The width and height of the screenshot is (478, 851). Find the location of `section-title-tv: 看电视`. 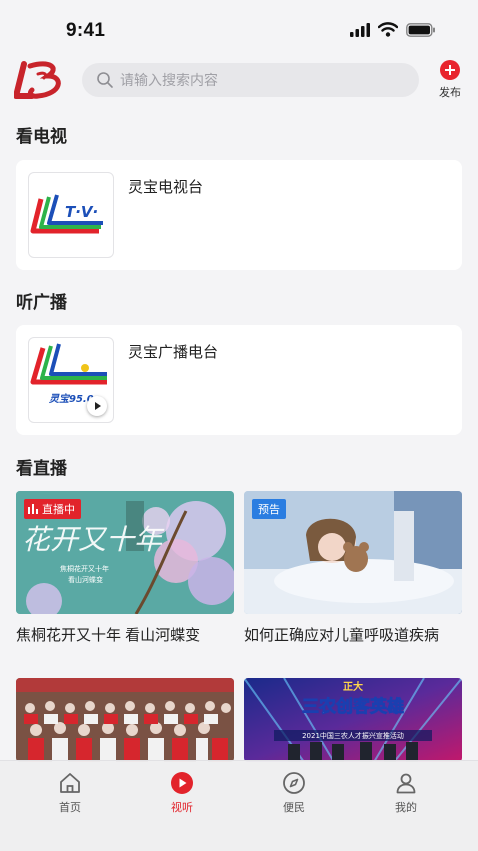

section-title-tv: 看电视 is located at coordinates (41, 136).